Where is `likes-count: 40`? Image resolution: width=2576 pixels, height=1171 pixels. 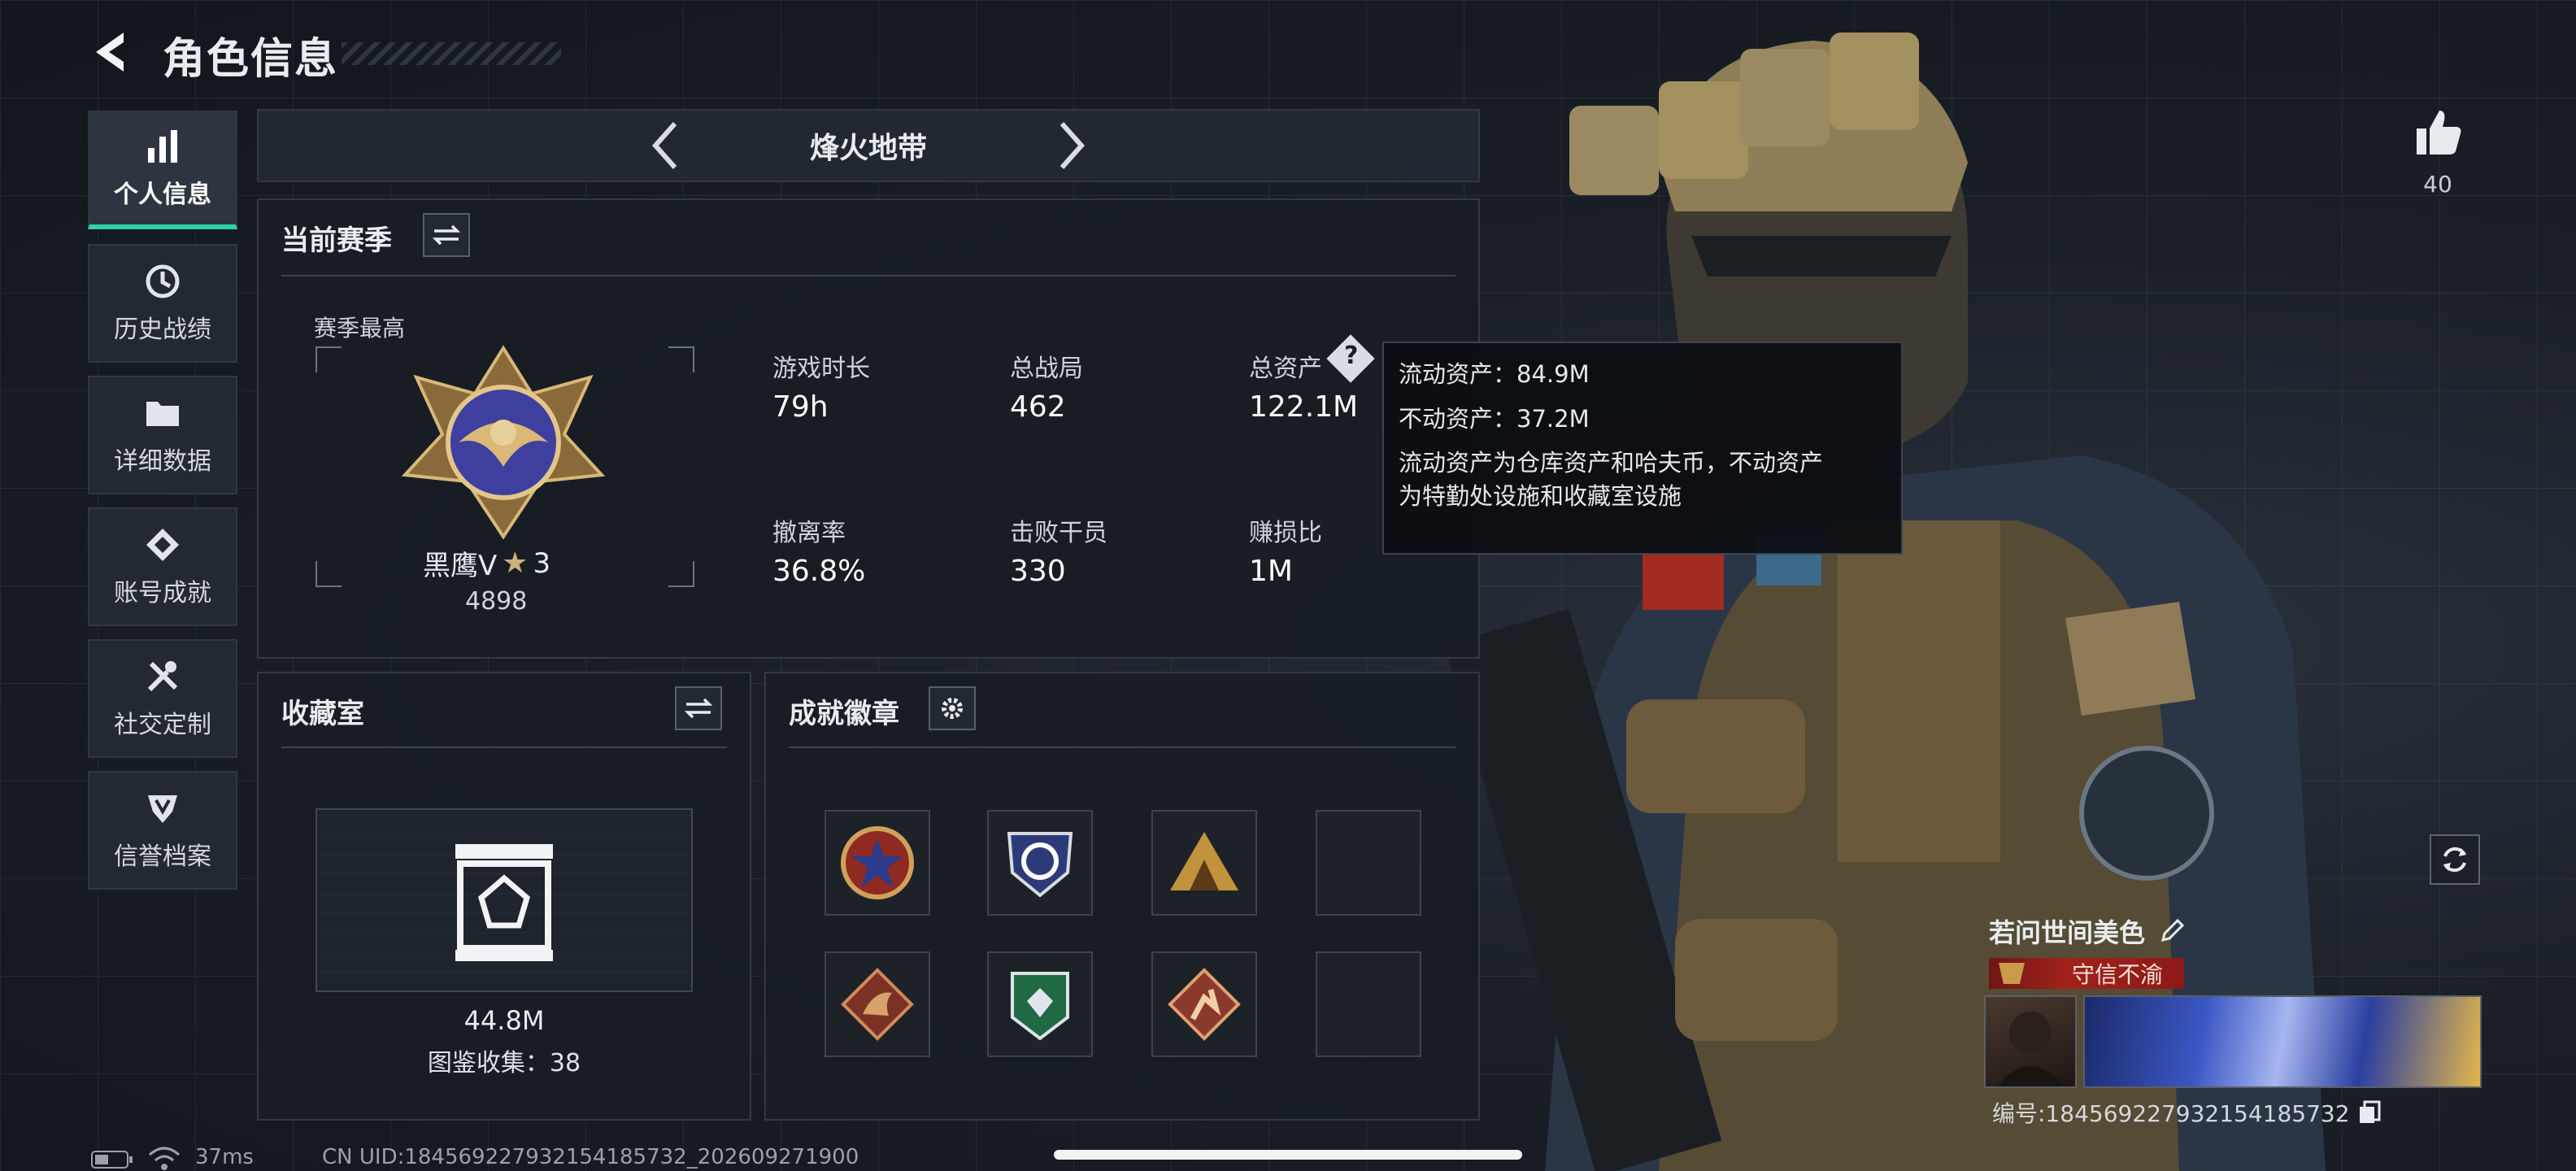 likes-count: 40 is located at coordinates (2437, 185).